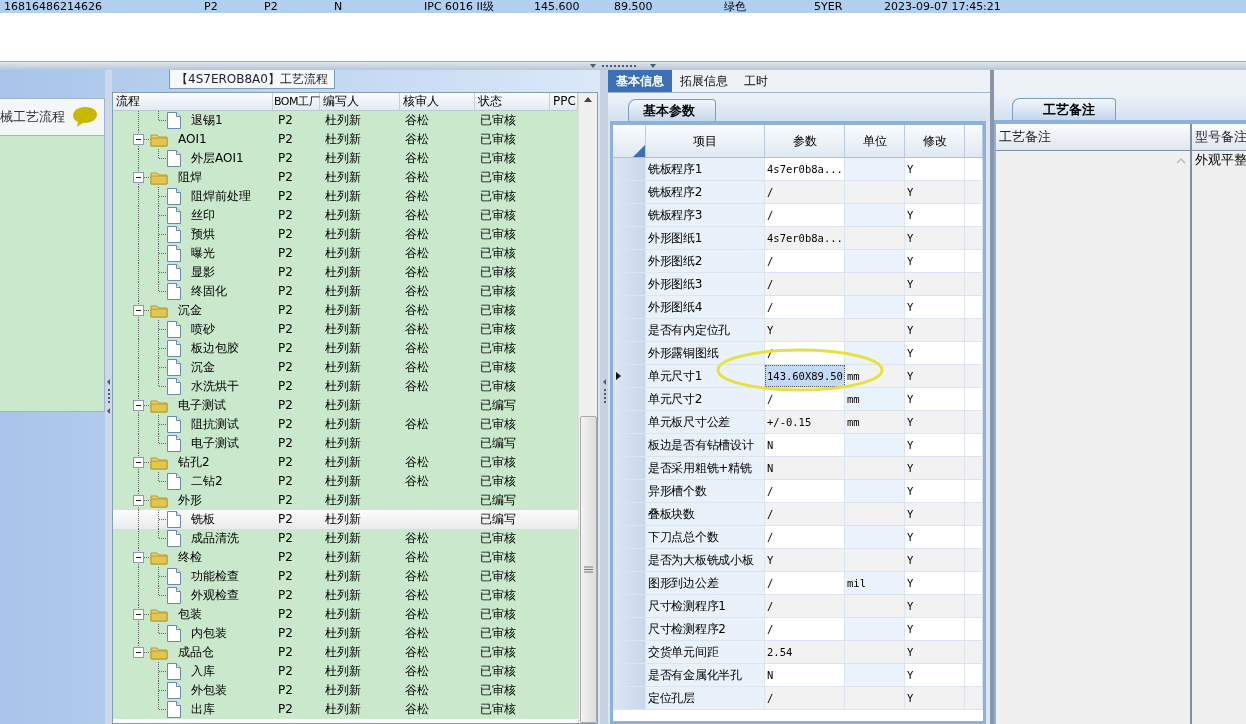 This screenshot has height=724, width=1246. What do you see at coordinates (345, 481) in the screenshot?
I see `tree-row: 二钻2 P2 杜列新 谷松 已审核` at bounding box center [345, 481].